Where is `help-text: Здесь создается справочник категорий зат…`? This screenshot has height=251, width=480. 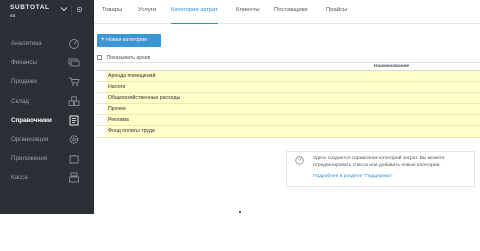
help-text: Здесь создается справочник категорий зат… is located at coordinates (379, 162).